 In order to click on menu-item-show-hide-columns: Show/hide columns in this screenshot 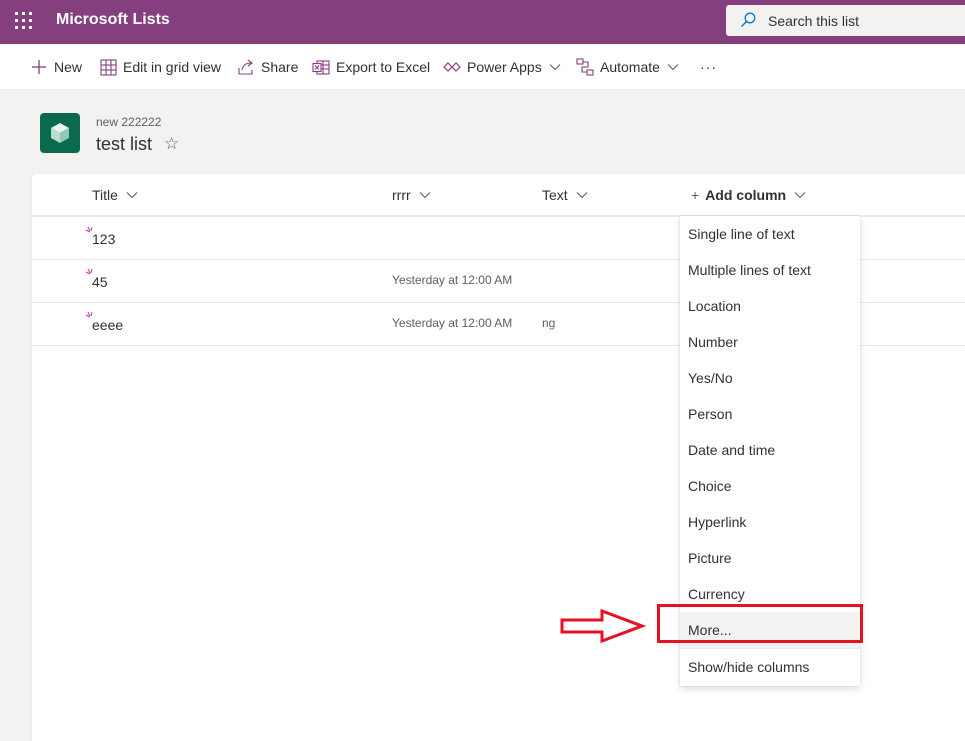, I will do `click(770, 667)`.